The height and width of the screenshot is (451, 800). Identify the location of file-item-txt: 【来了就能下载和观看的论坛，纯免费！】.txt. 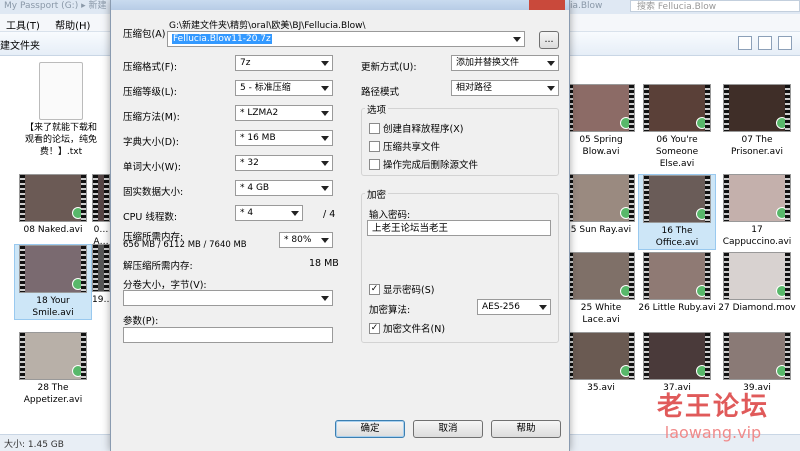
(61, 110).